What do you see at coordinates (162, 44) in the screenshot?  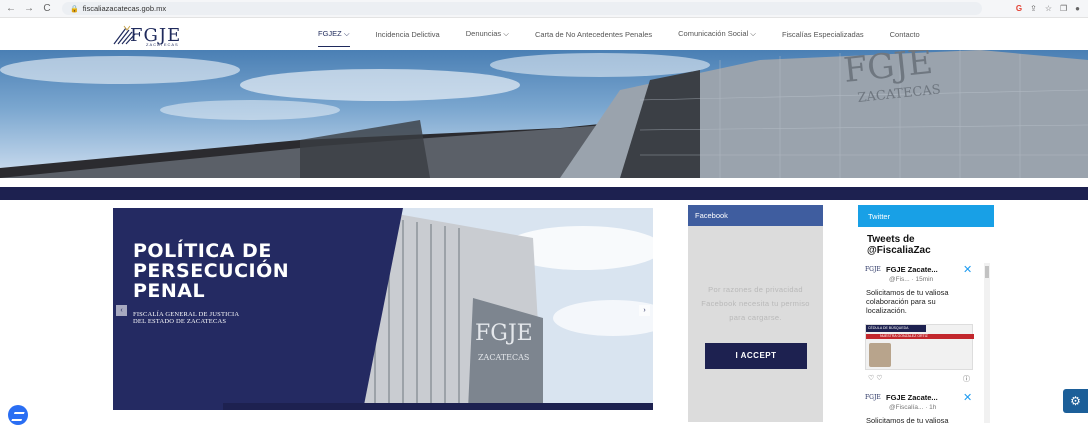 I see `logo-subtext: ZACATECAS` at bounding box center [162, 44].